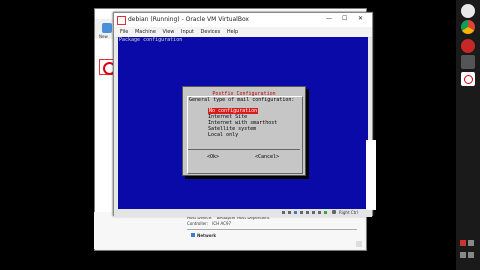  What do you see at coordinates (267, 157) in the screenshot?
I see `cancel-button: <Cancel>` at bounding box center [267, 157].